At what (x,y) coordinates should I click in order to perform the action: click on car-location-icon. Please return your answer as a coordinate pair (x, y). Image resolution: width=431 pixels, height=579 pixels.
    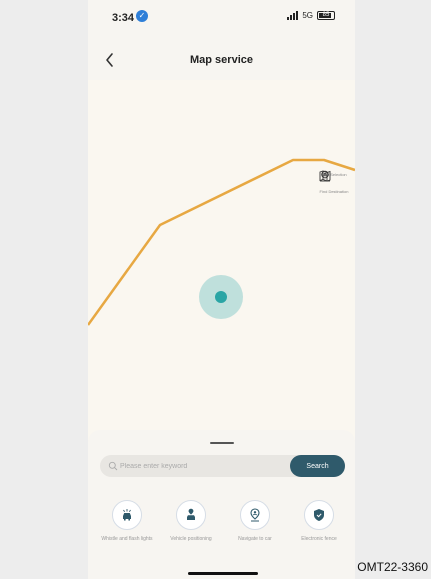
    Looking at the image, I should click on (191, 514).